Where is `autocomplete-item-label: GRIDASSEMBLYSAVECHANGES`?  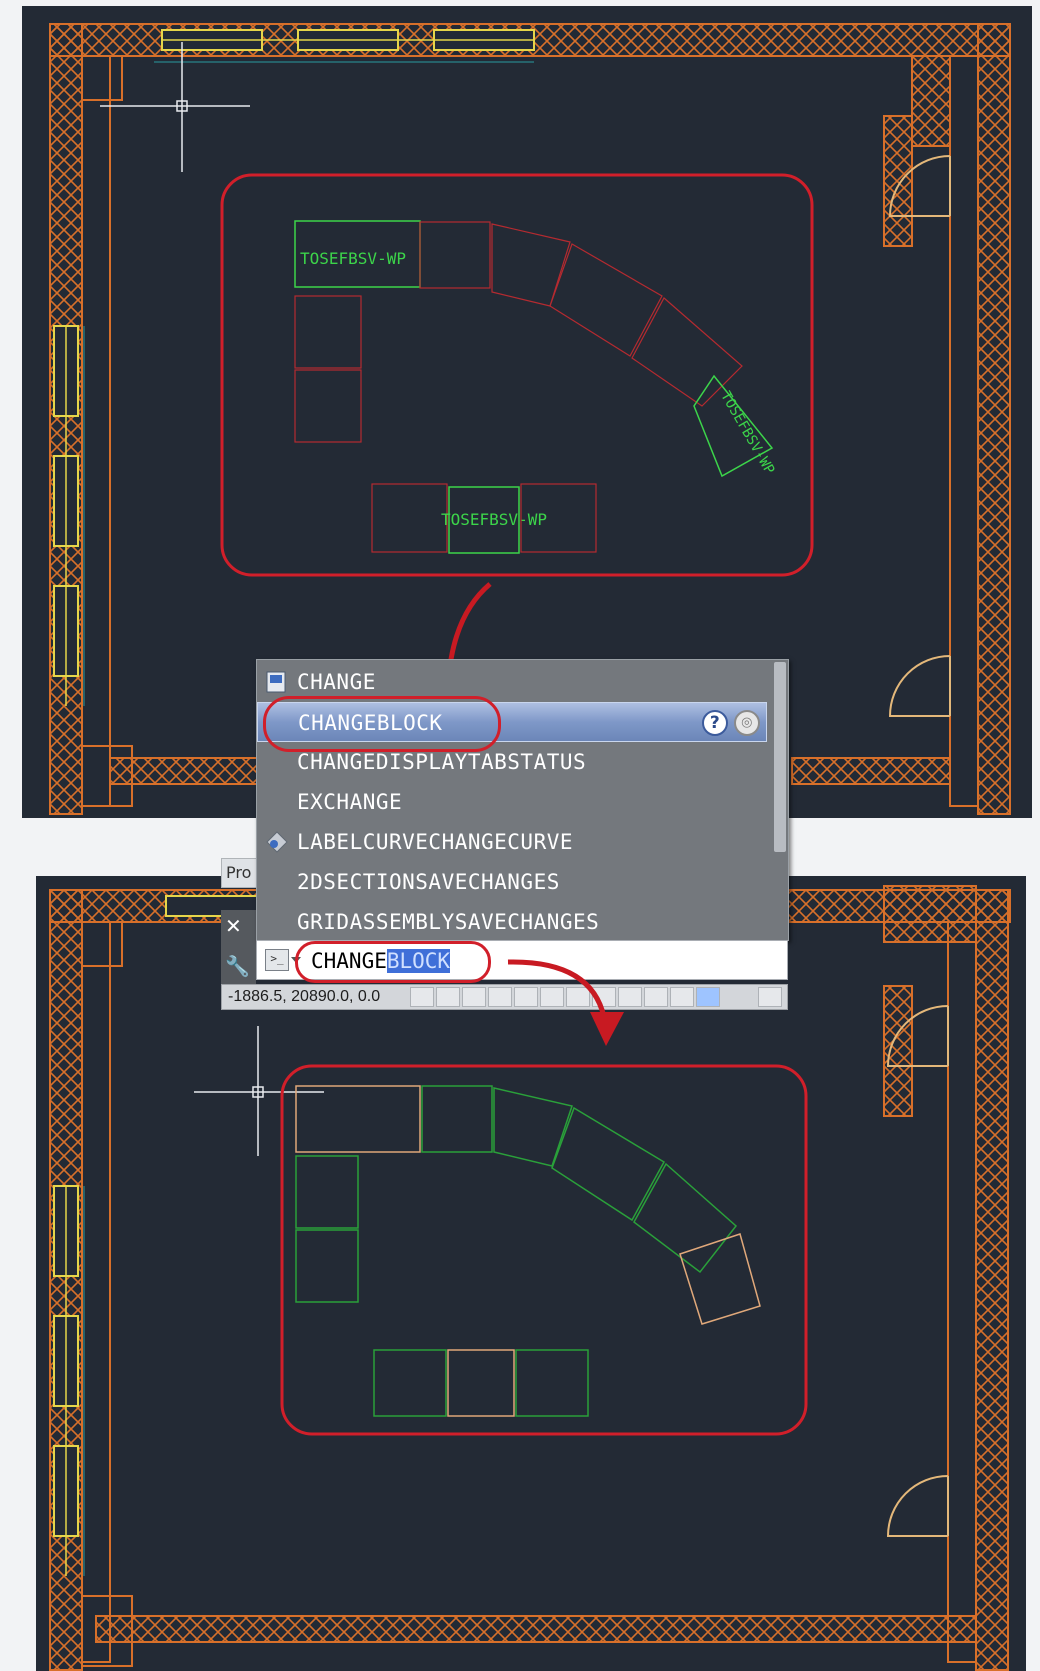
autocomplete-item-label: GRIDASSEMBLYSAVECHANGES is located at coordinates (448, 922).